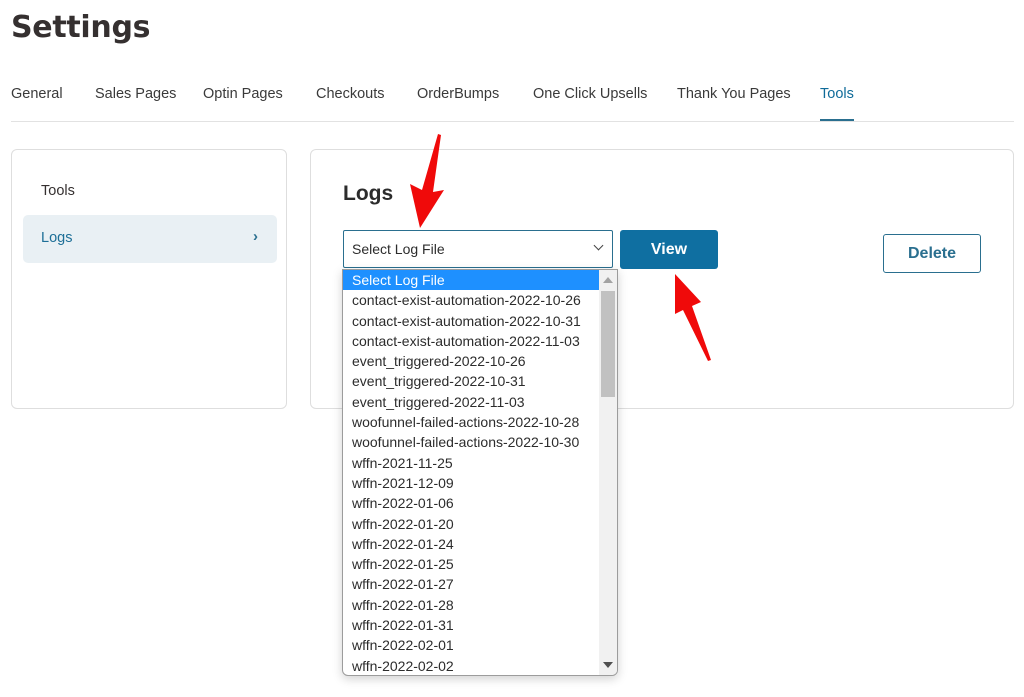 This screenshot has height=697, width=1024. Describe the element at coordinates (478, 249) in the screenshot. I see `log-file-select: Select Log File` at that location.